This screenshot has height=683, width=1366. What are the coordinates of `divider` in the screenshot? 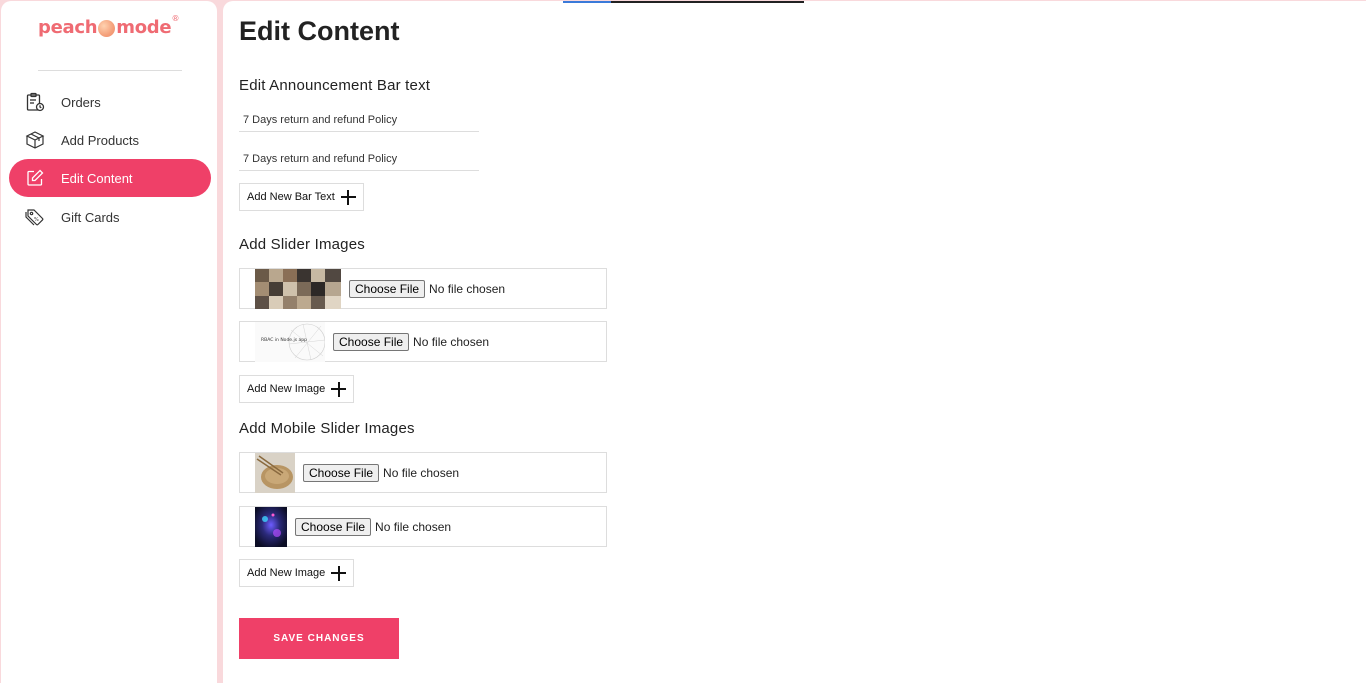 It's located at (110, 70).